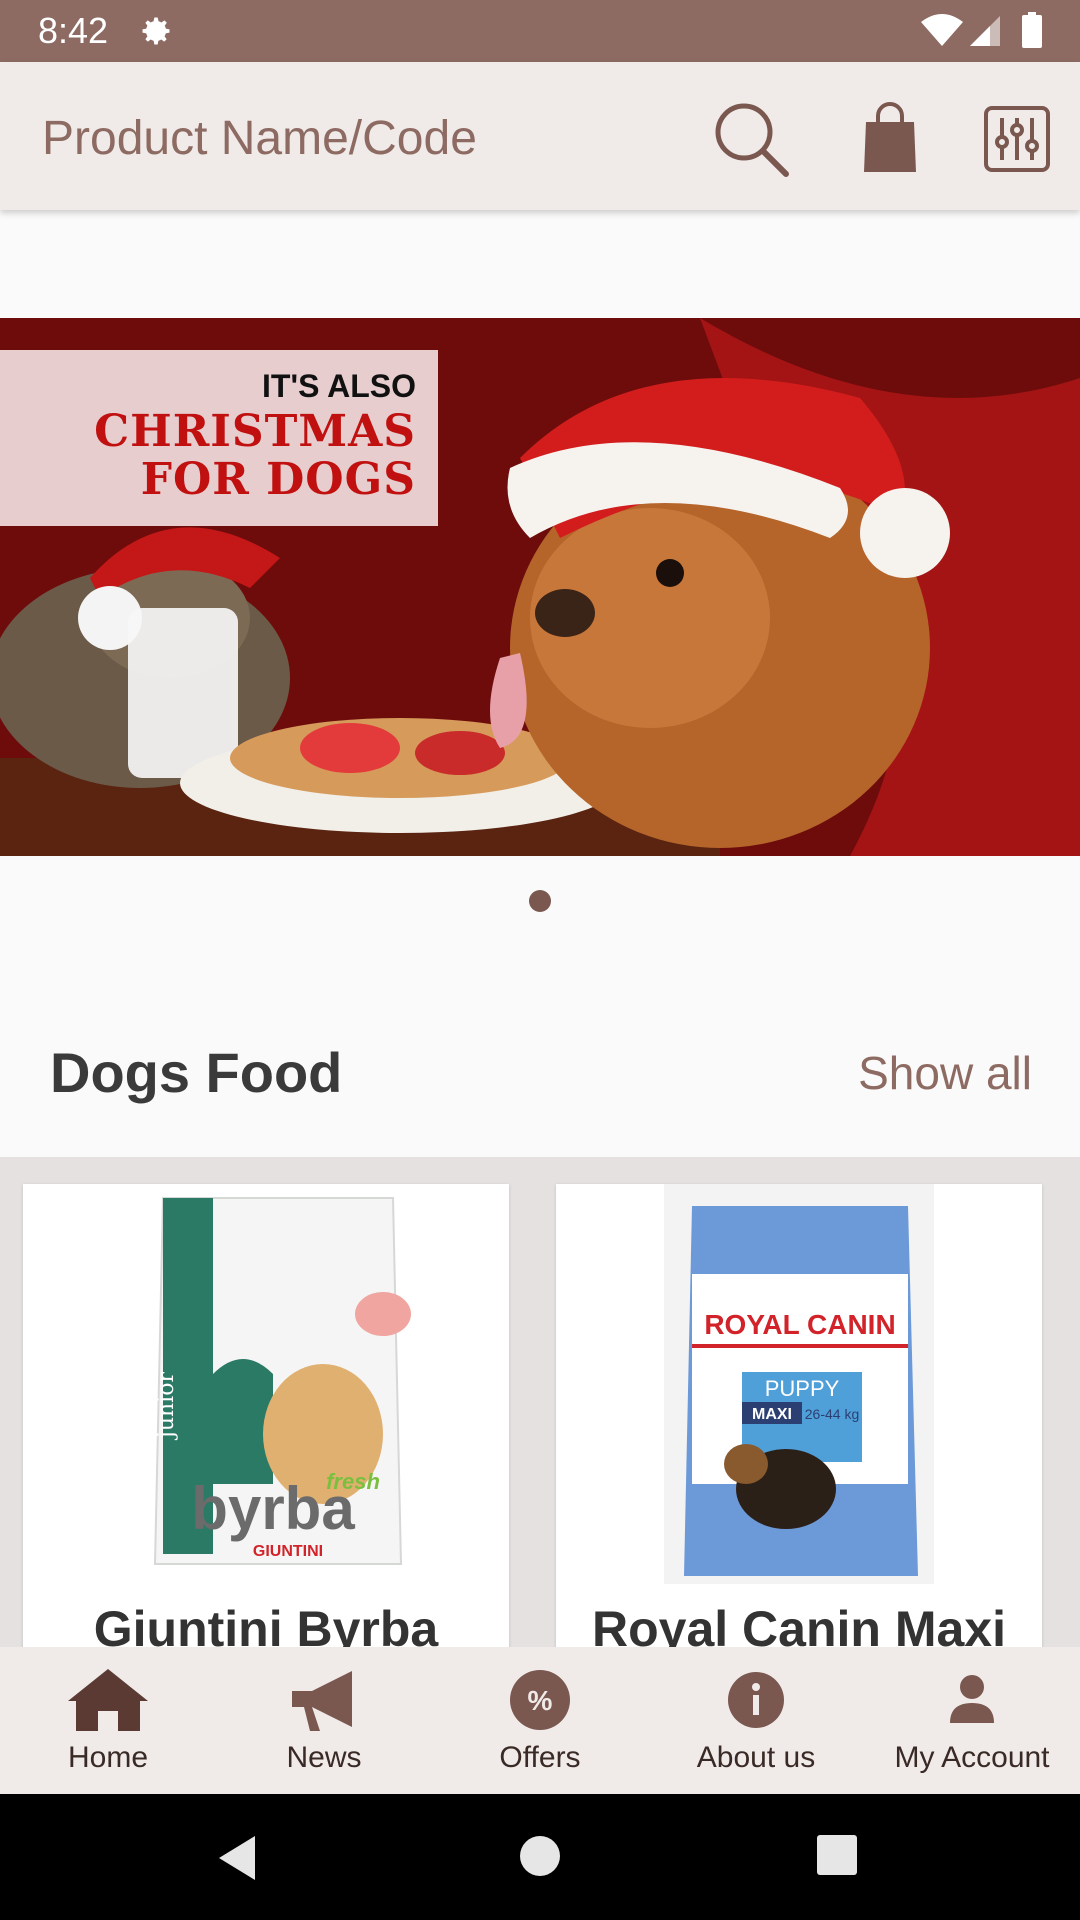  I want to click on section-title: Dogs Food, so click(196, 1072).